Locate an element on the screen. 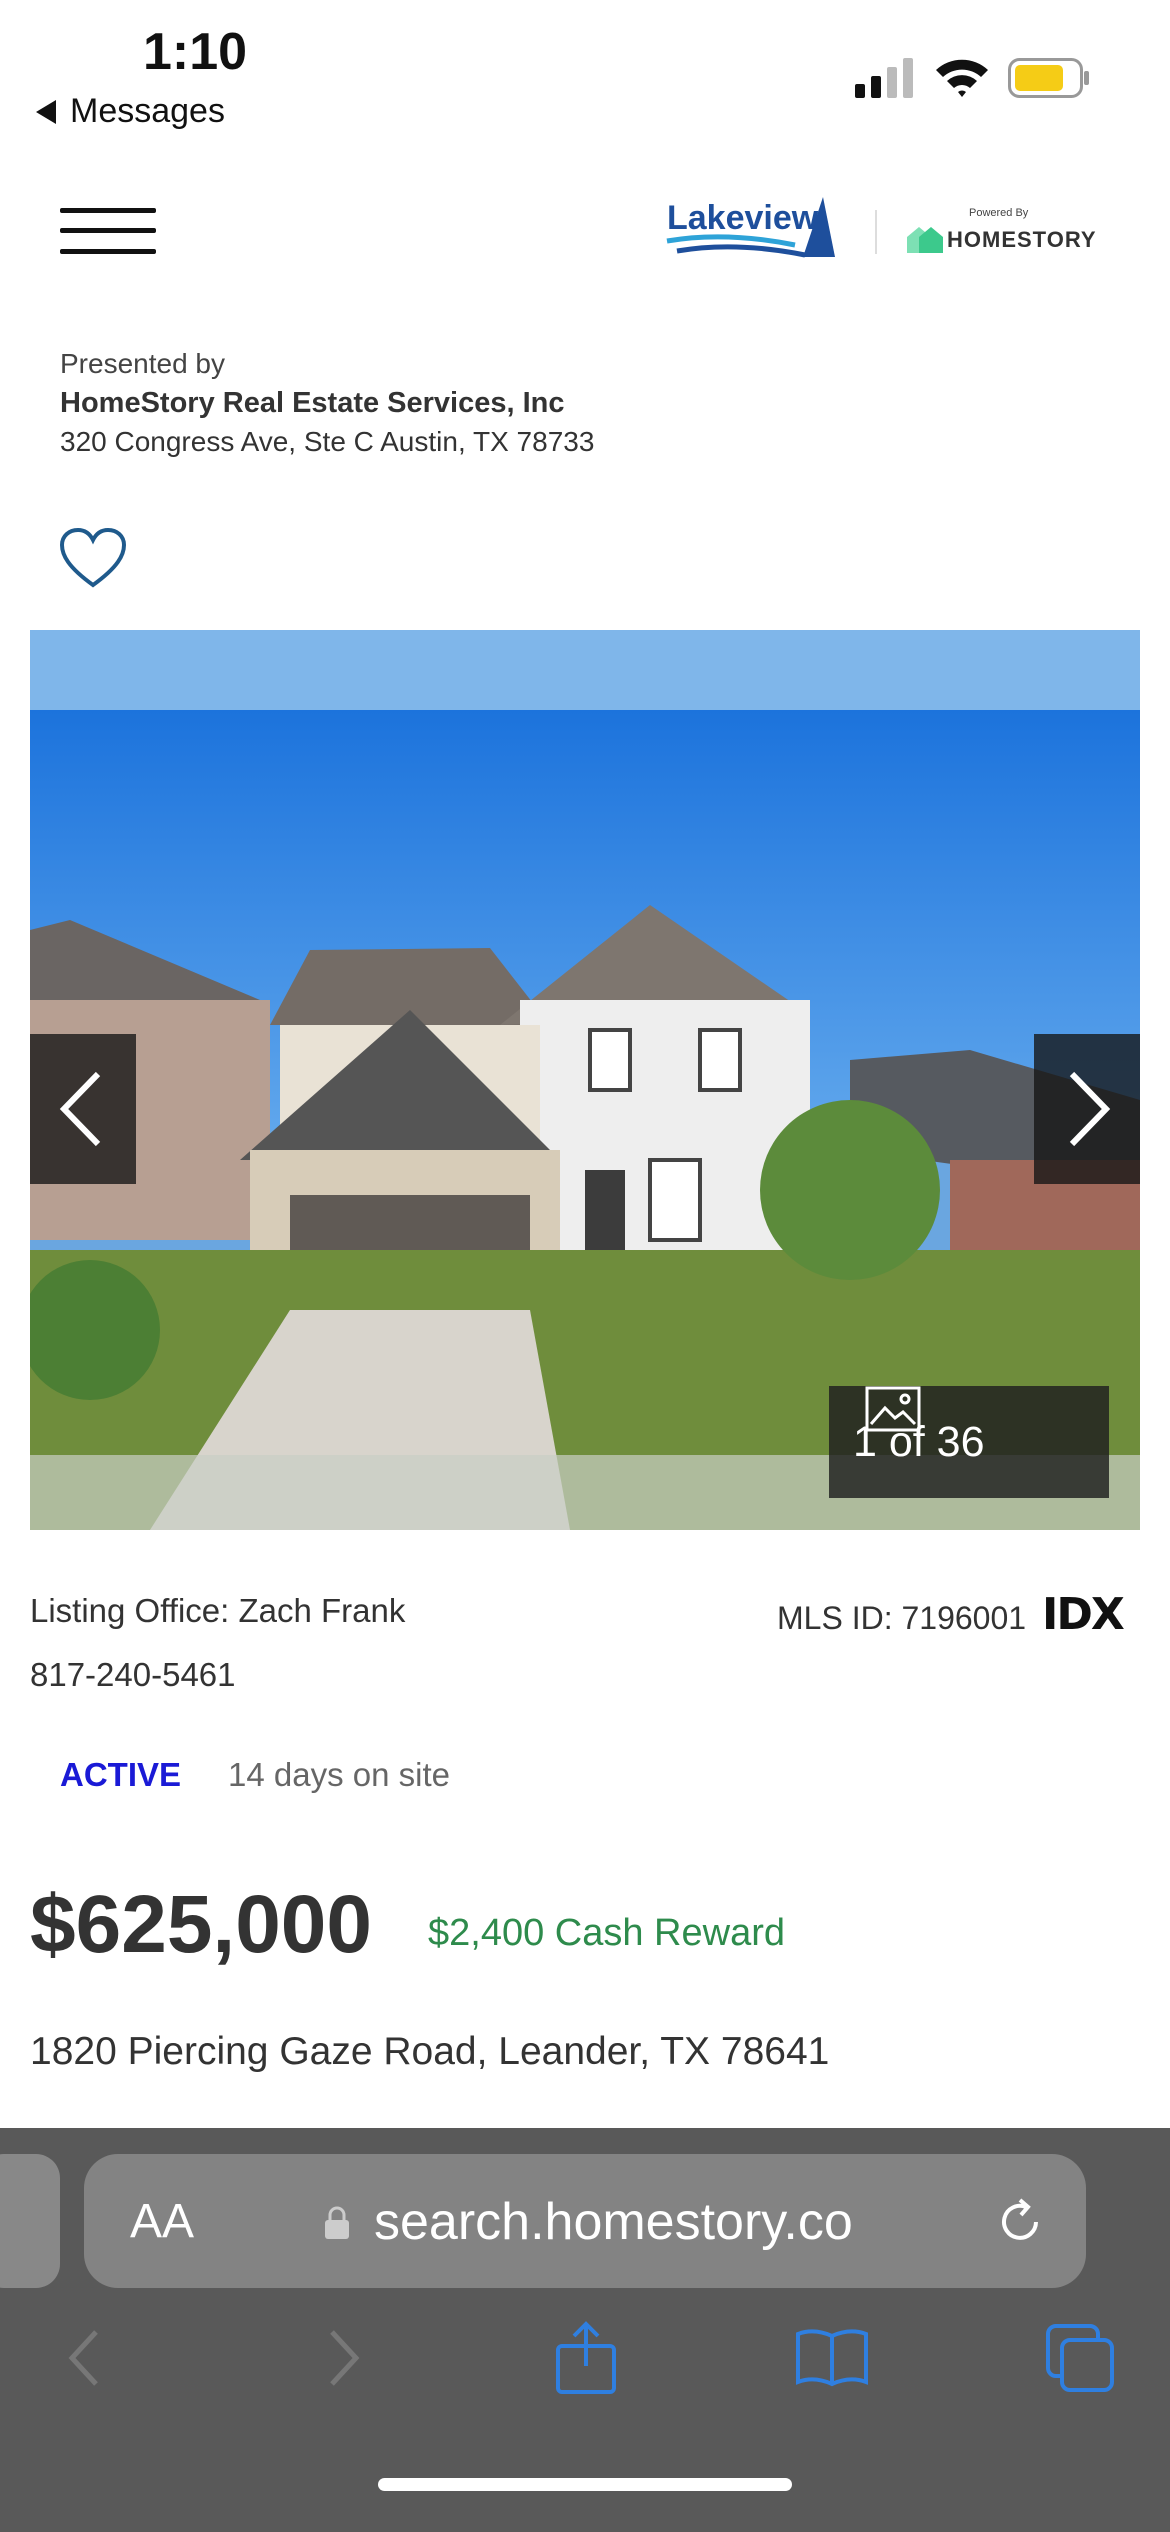 This screenshot has width=1170, height=2532. chevron-right-icon is located at coordinates (1090, 1109).